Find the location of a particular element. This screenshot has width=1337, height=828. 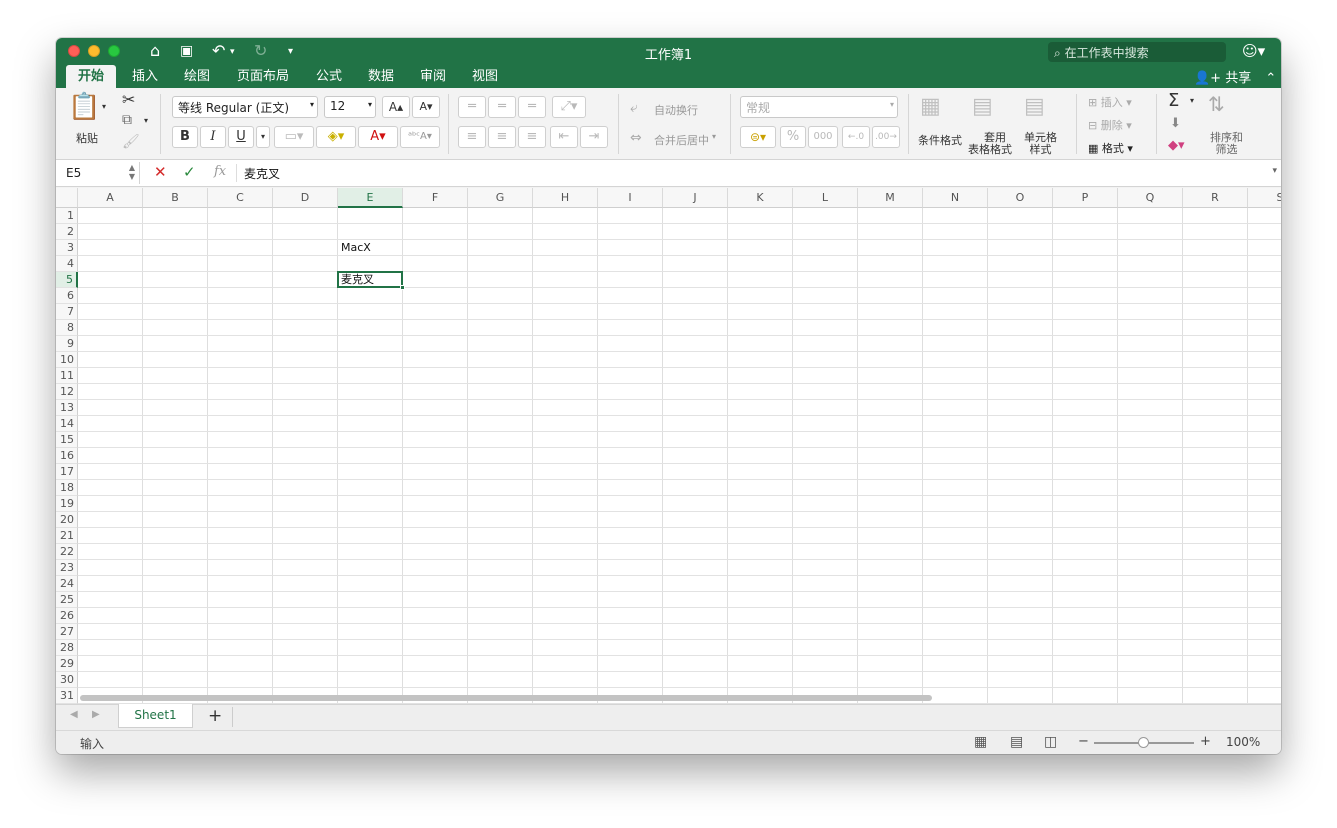

column-header: J is located at coordinates (695, 198).